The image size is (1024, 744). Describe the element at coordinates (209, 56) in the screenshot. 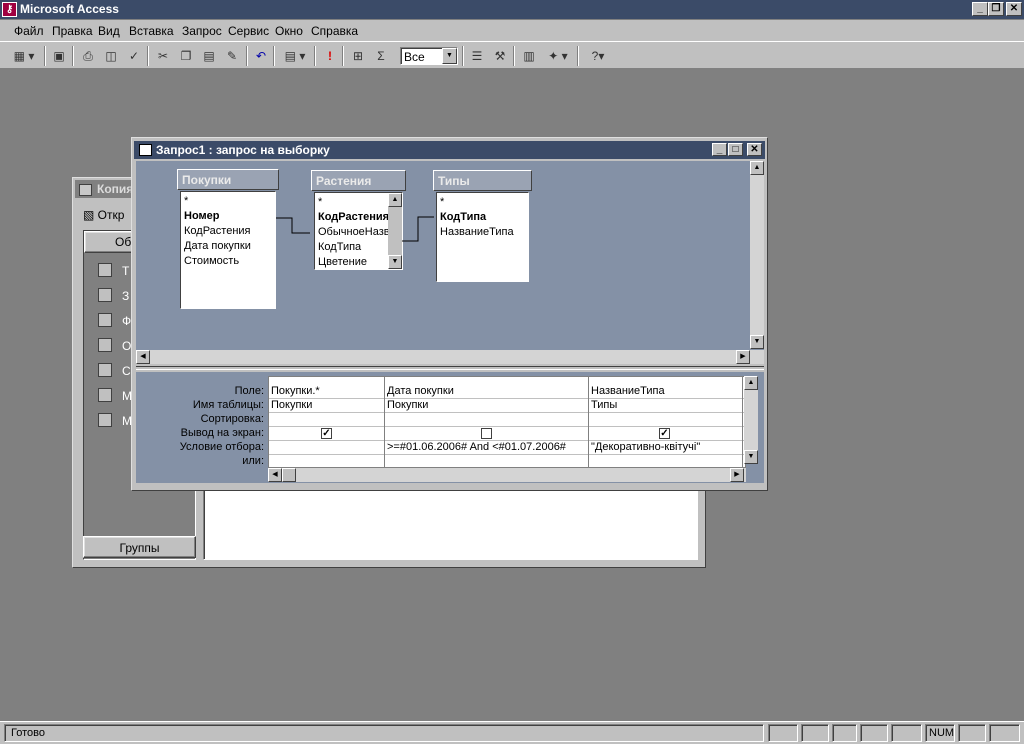

I see `paste-icon: ▤` at that location.